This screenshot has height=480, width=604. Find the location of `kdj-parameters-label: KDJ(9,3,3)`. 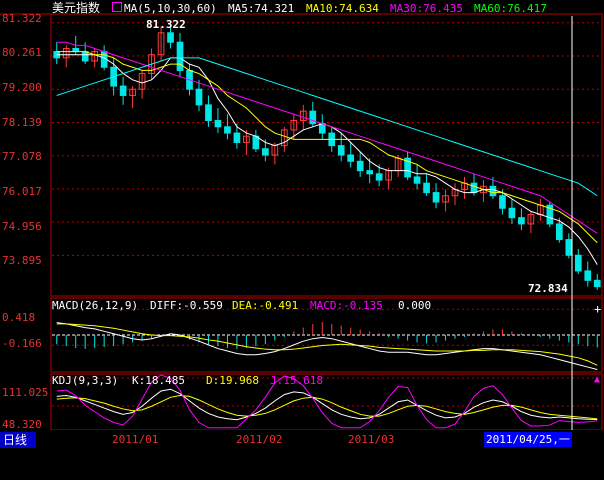

kdj-parameters-label: KDJ(9,3,3) is located at coordinates (85, 380).